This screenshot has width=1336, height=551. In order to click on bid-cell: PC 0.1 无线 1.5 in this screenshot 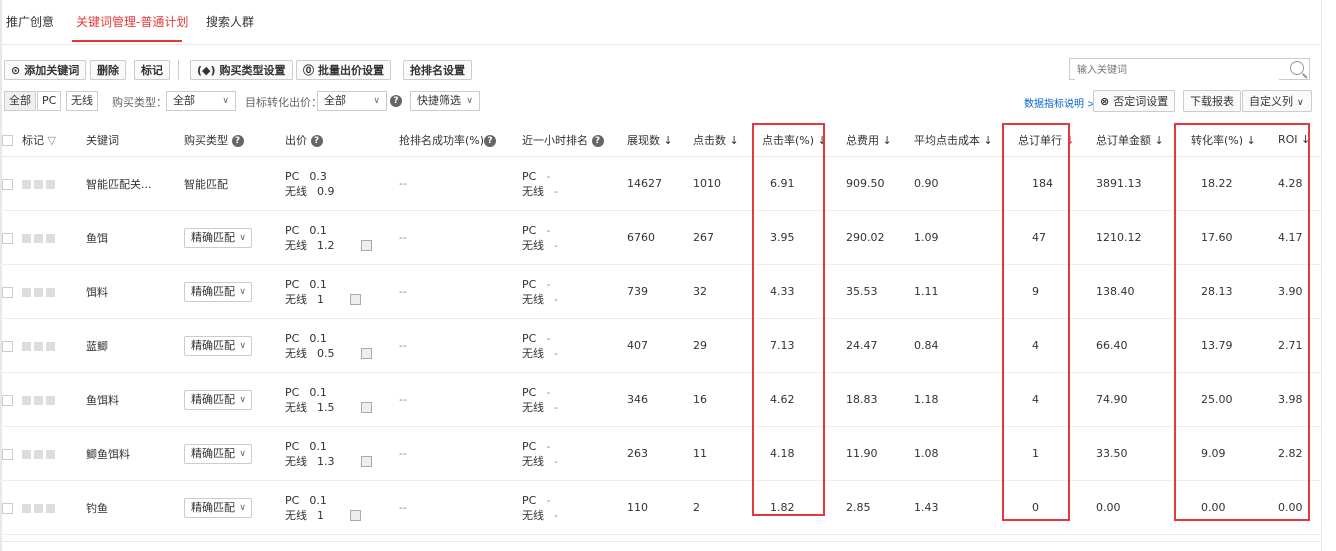, I will do `click(342, 399)`.